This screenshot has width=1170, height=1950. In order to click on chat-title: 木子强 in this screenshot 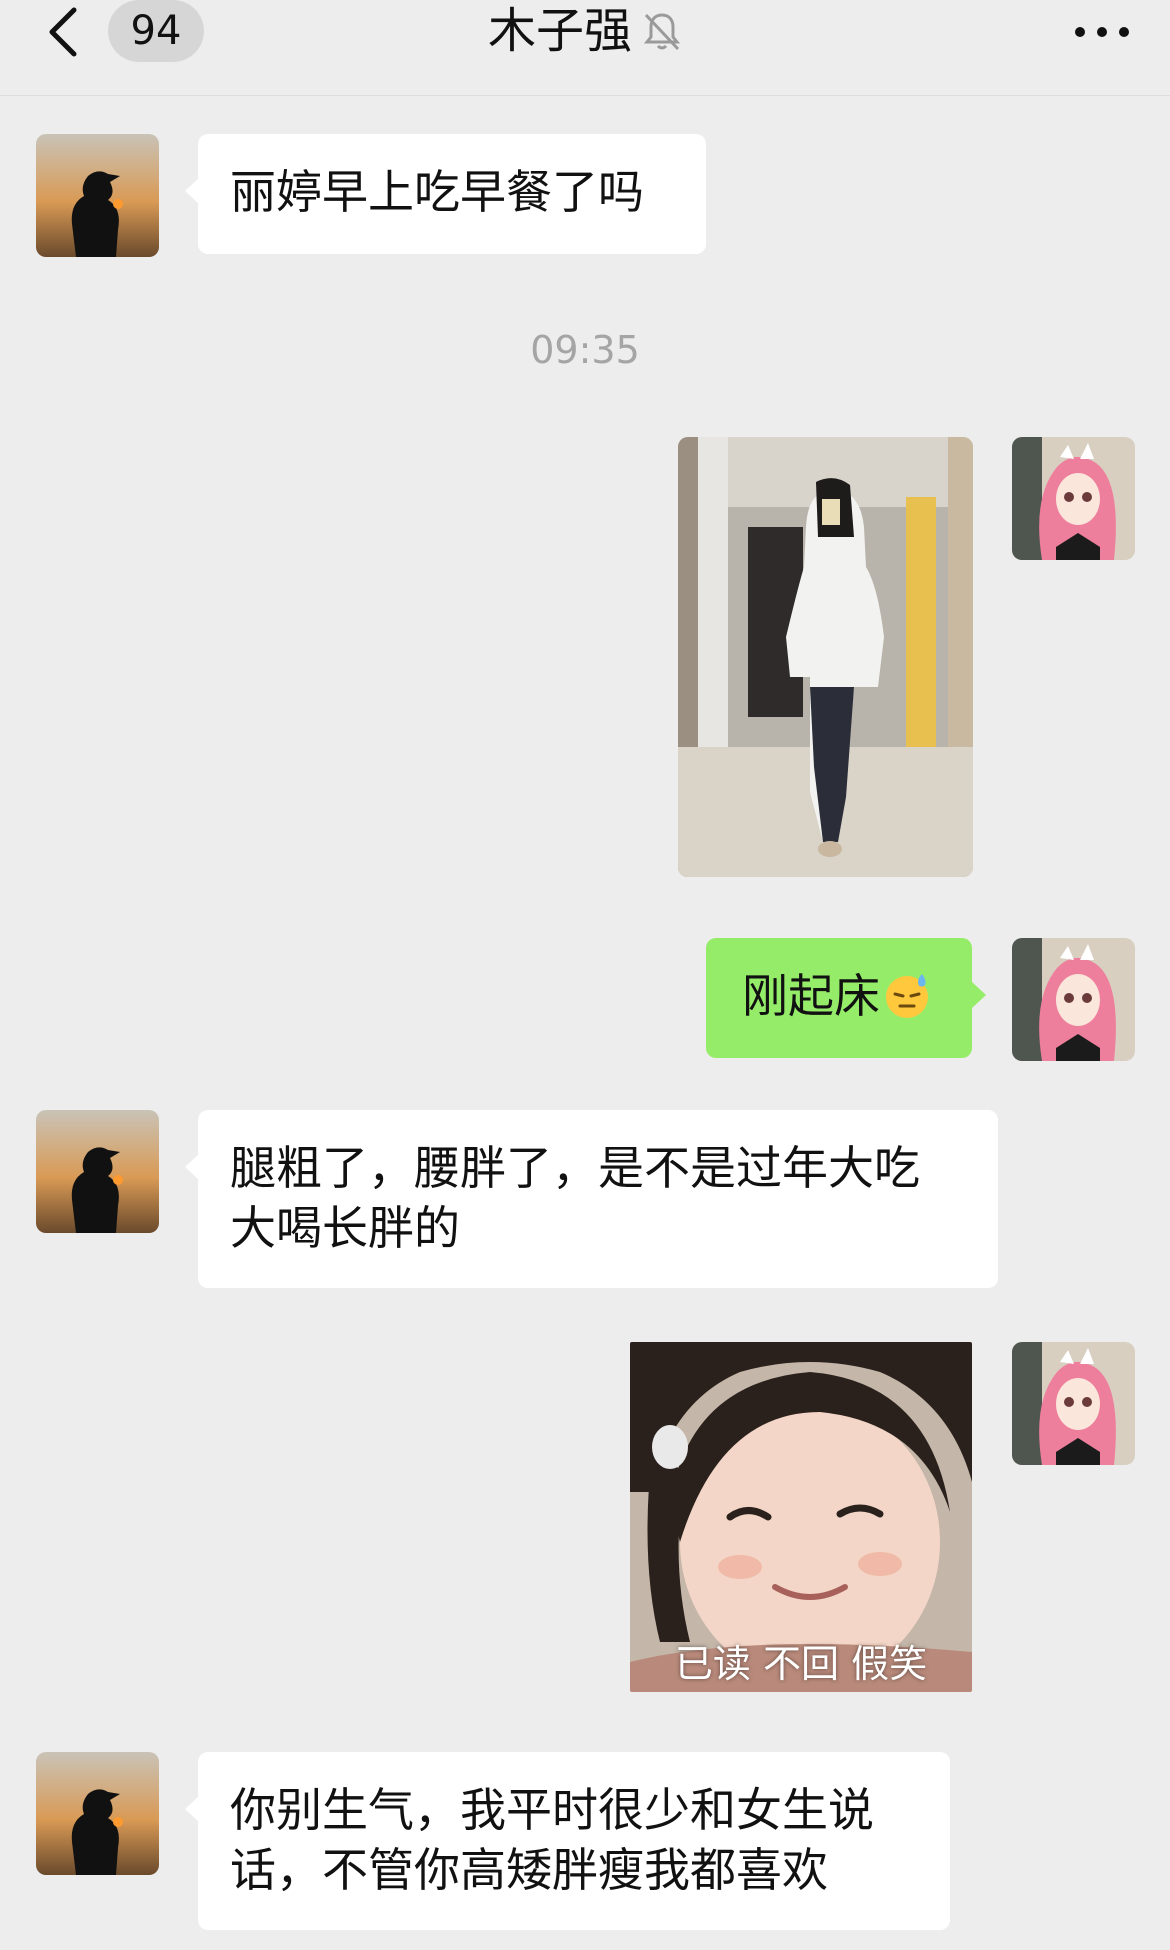, I will do `click(560, 31)`.